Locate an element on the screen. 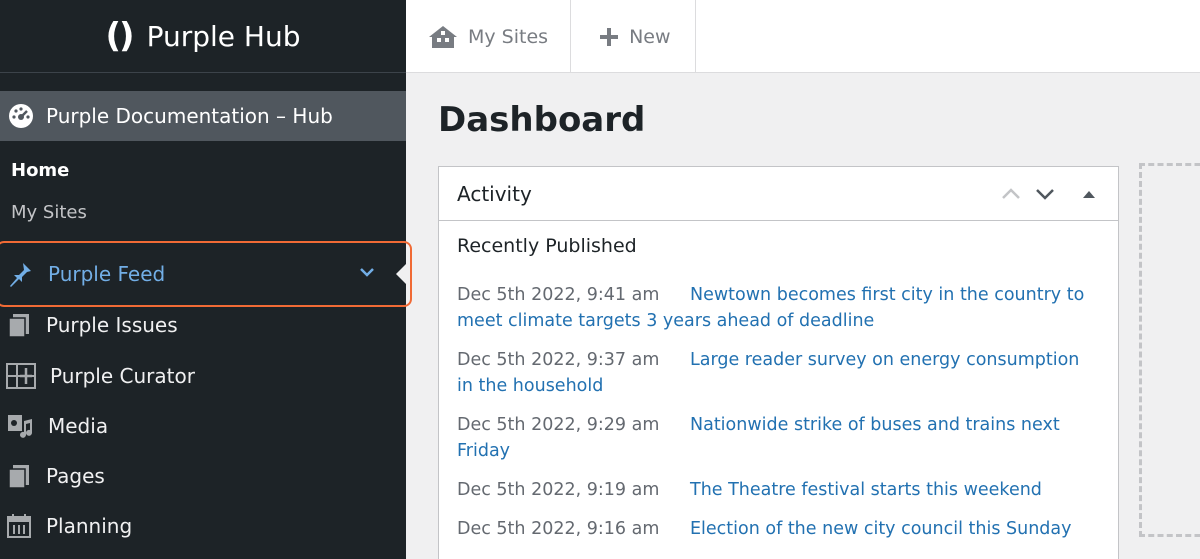  entry-date: Dec 5th 2022, 9:29 am is located at coordinates (558, 425).